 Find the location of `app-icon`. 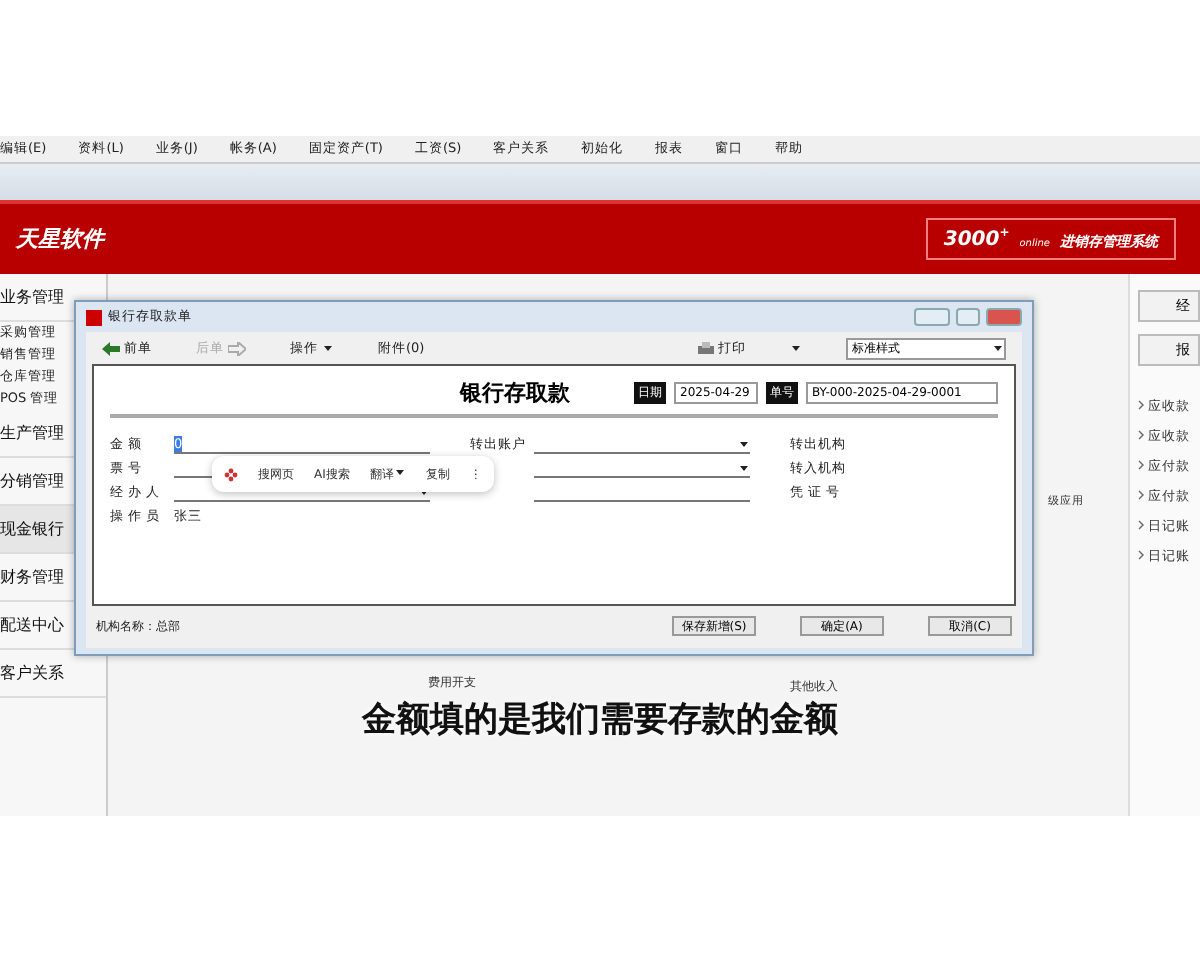

app-icon is located at coordinates (94, 317).